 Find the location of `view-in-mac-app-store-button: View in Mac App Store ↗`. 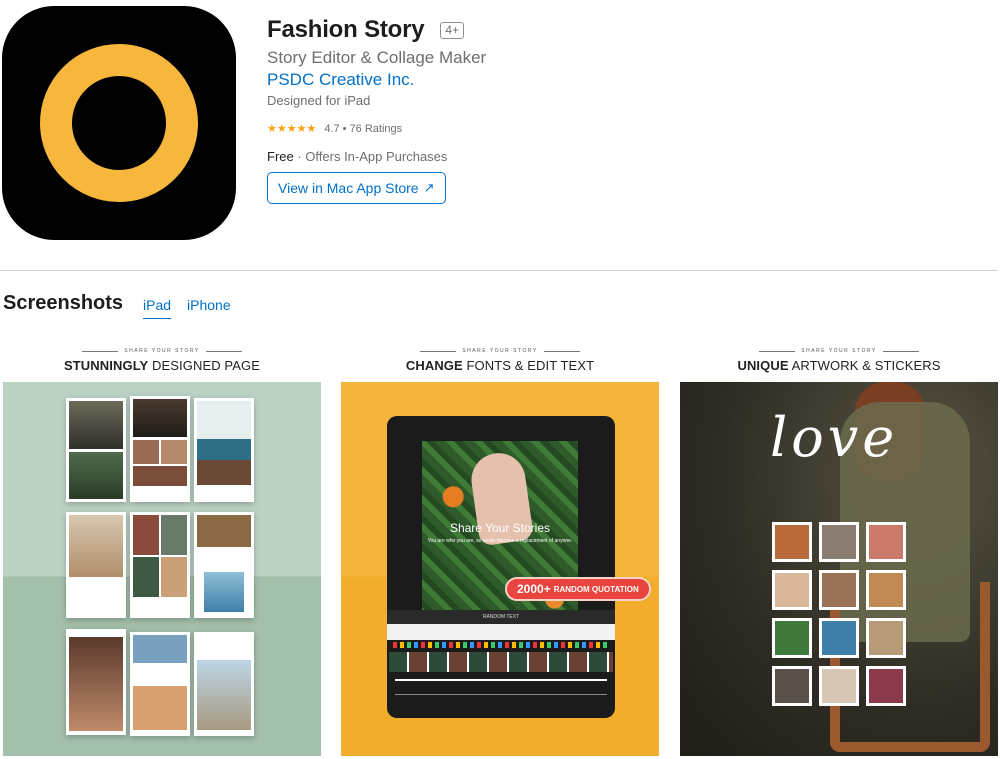

view-in-mac-app-store-button: View in Mac App Store ↗ is located at coordinates (356, 188).